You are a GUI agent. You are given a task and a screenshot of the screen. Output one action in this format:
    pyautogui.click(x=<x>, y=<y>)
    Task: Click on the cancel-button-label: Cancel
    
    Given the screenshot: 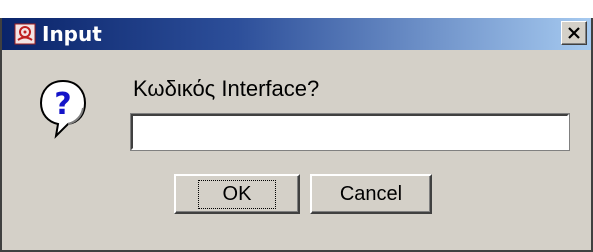 What is the action you would take?
    pyautogui.click(x=371, y=193)
    